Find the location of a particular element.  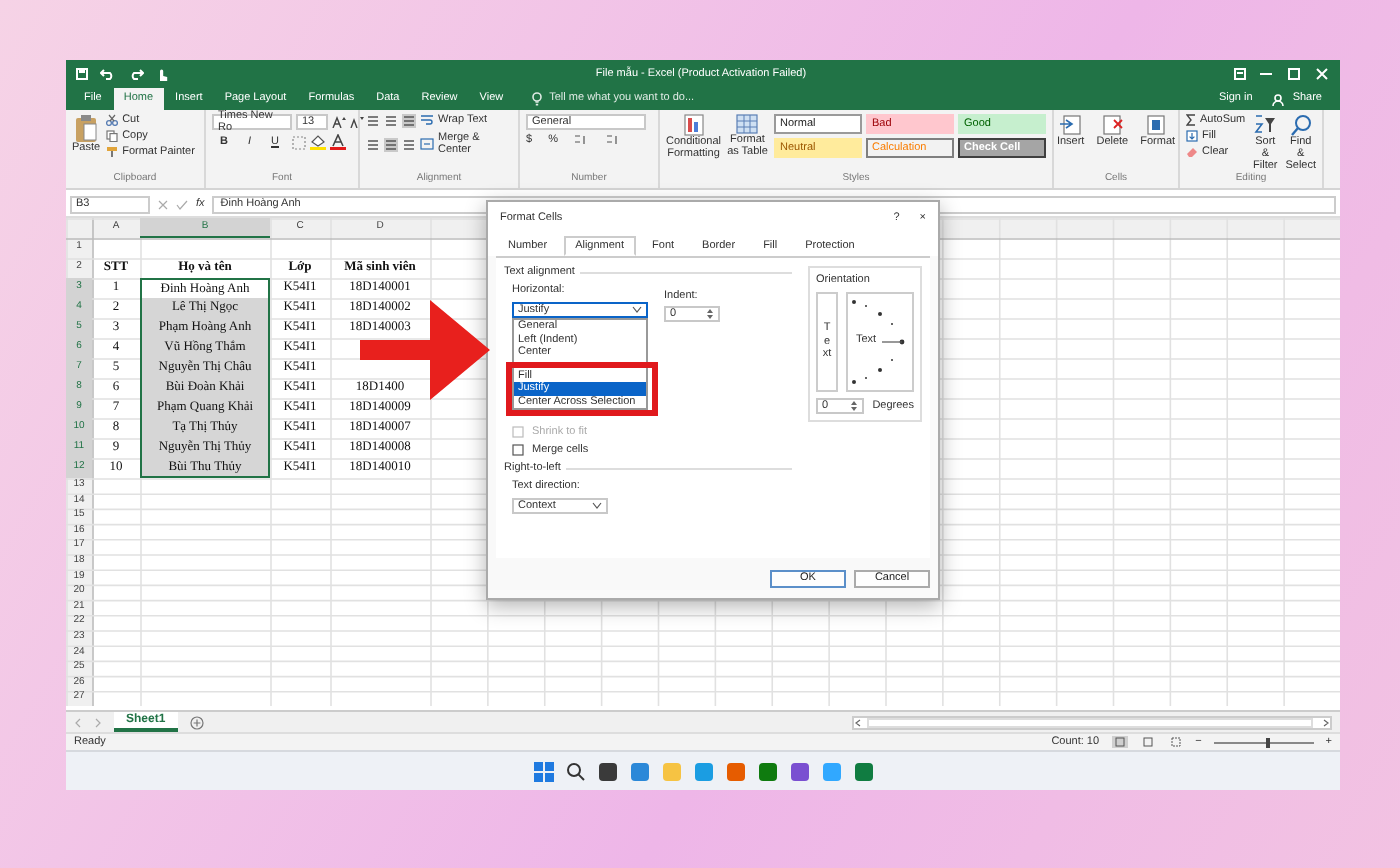

copy-icon is located at coordinates (112, 136).